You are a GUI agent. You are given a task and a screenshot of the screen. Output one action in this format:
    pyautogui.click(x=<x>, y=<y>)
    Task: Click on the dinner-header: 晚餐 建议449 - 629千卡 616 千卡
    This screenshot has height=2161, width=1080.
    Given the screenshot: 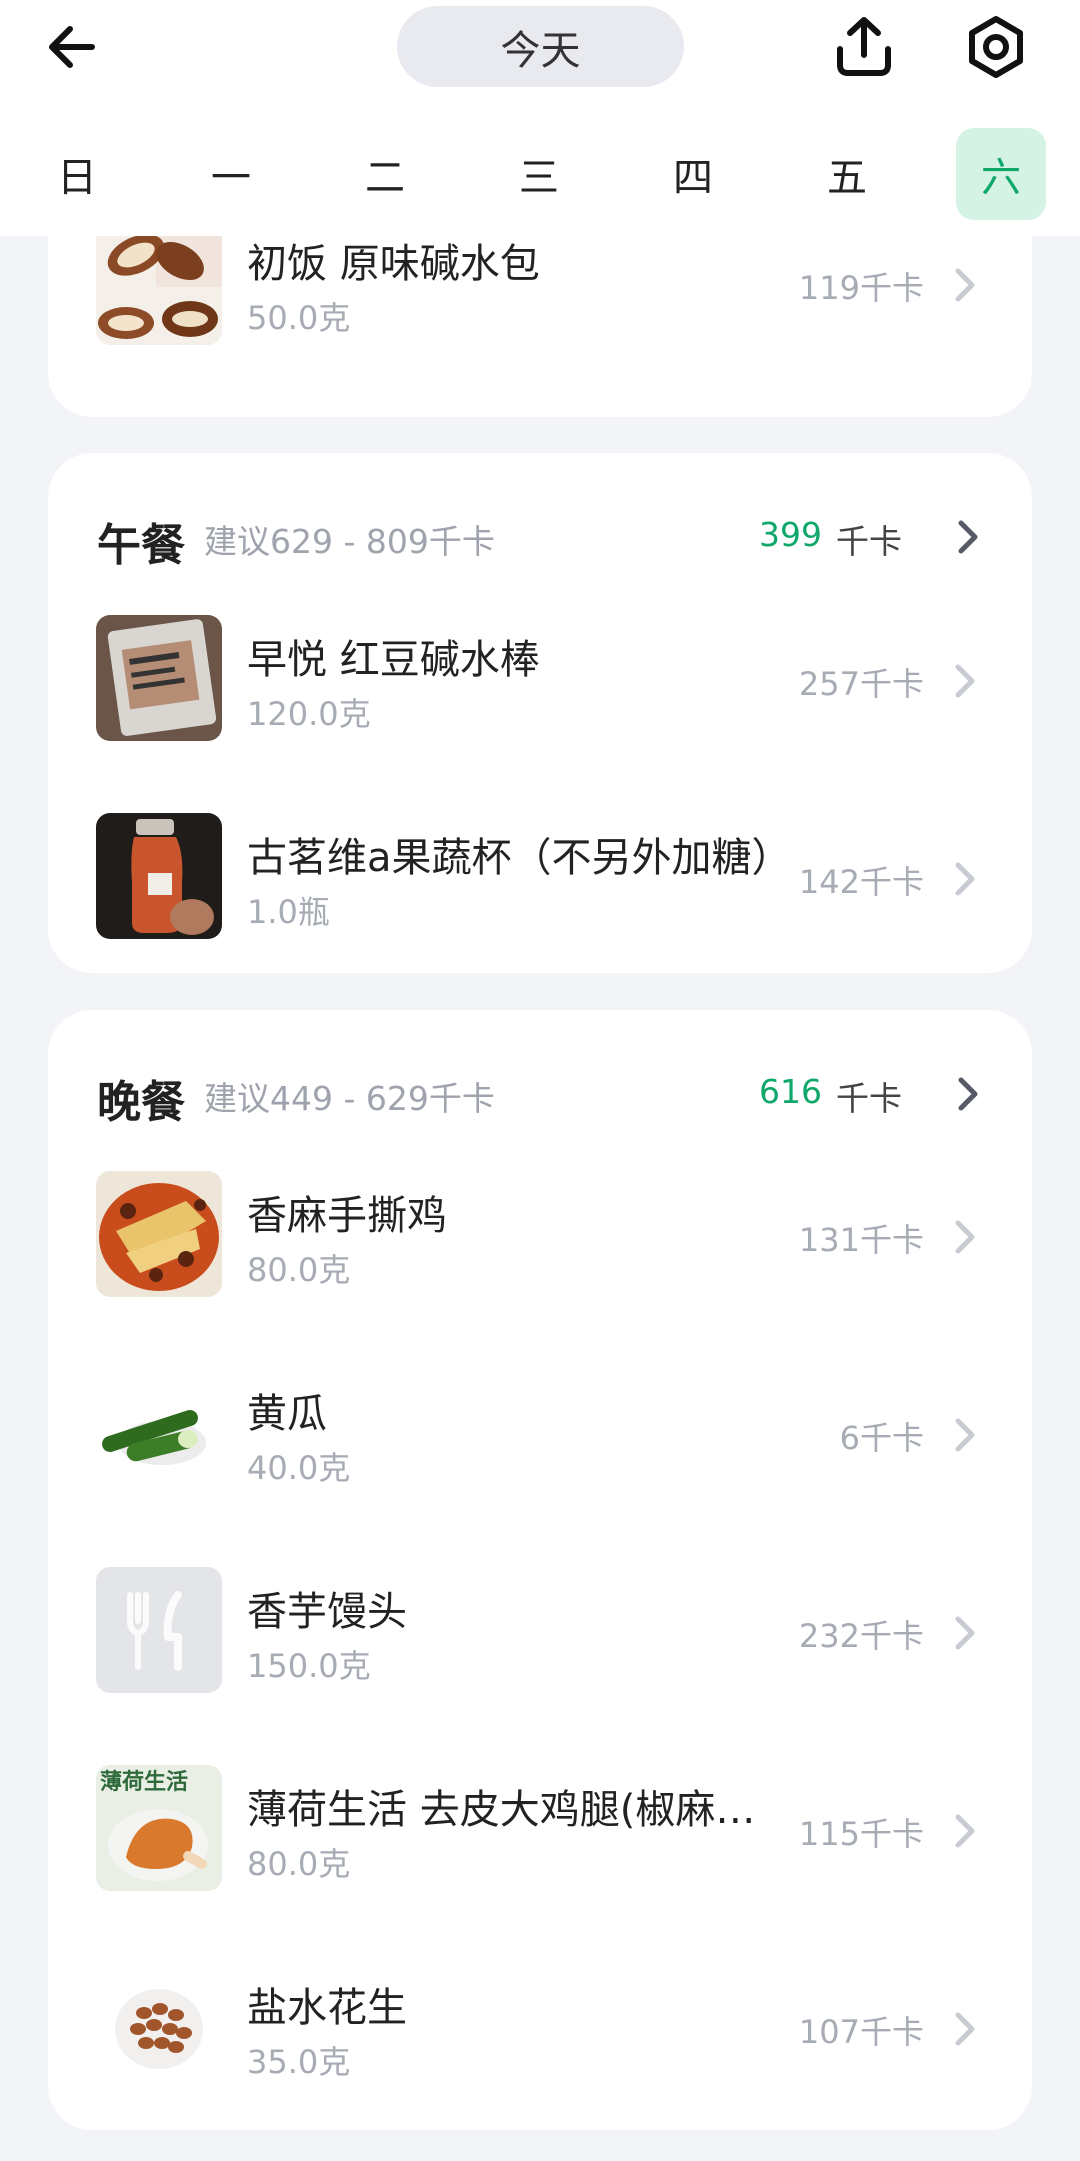 What is the action you would take?
    pyautogui.click(x=540, y=1069)
    